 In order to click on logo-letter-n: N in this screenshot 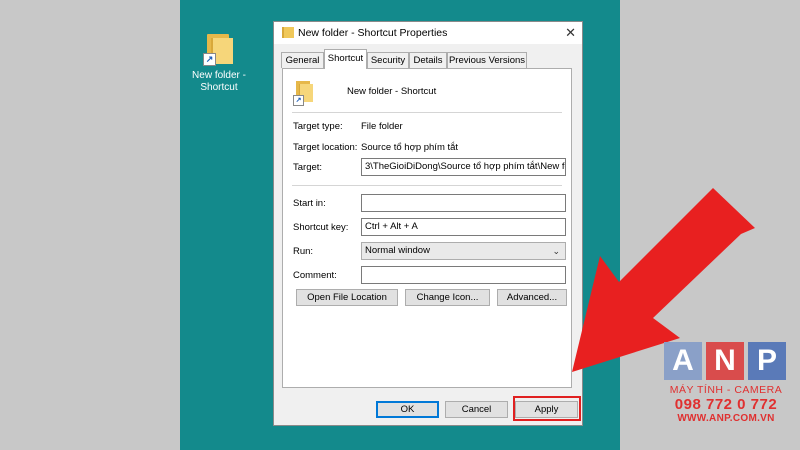, I will do `click(725, 361)`.